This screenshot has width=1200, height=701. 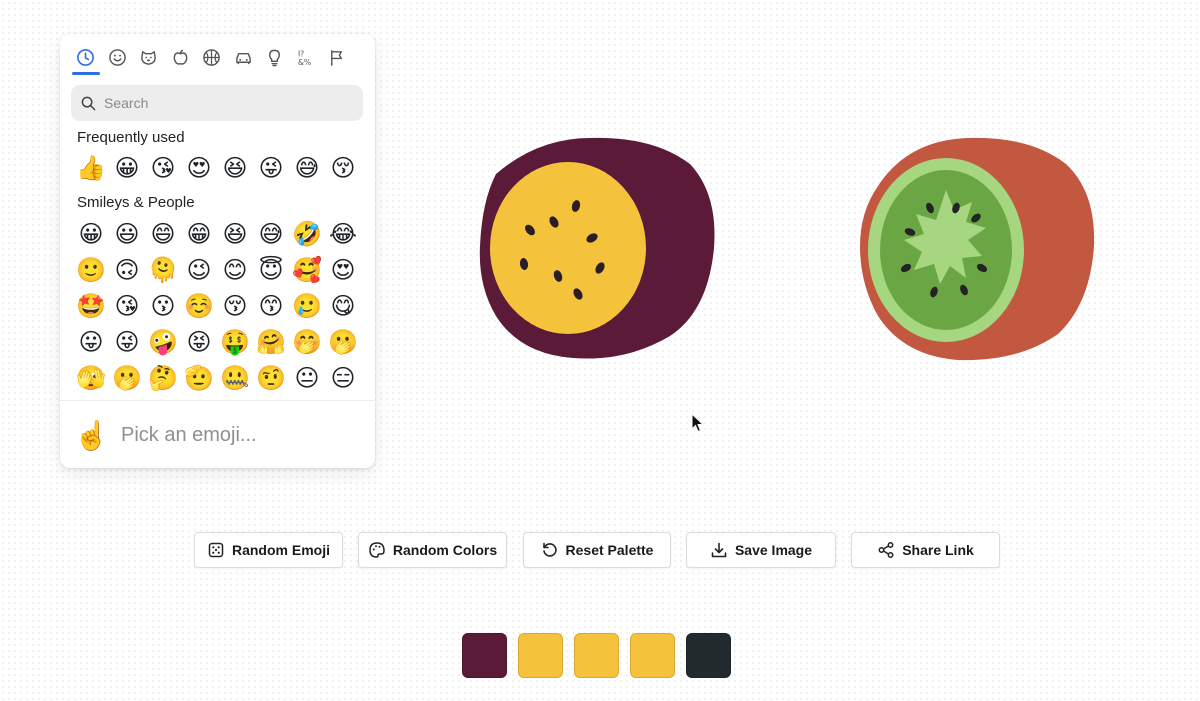 I want to click on emoji-button: 😃, so click(x=127, y=235).